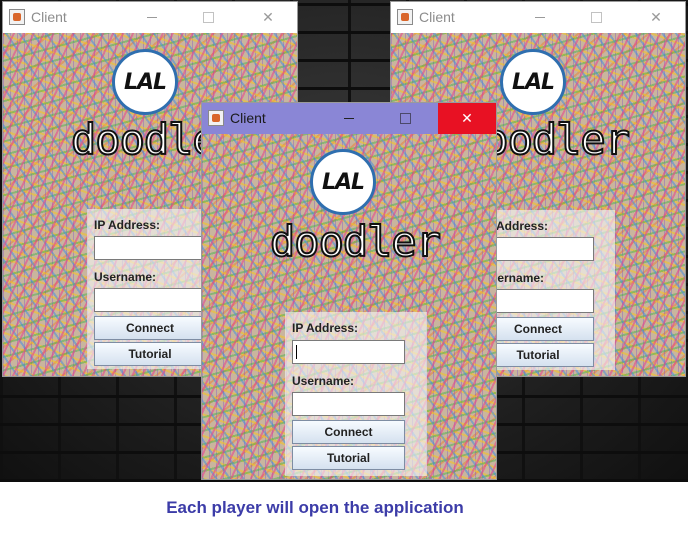 The image size is (688, 540). Describe the element at coordinates (355, 241) in the screenshot. I see `logo-wordmark: doodler` at that location.